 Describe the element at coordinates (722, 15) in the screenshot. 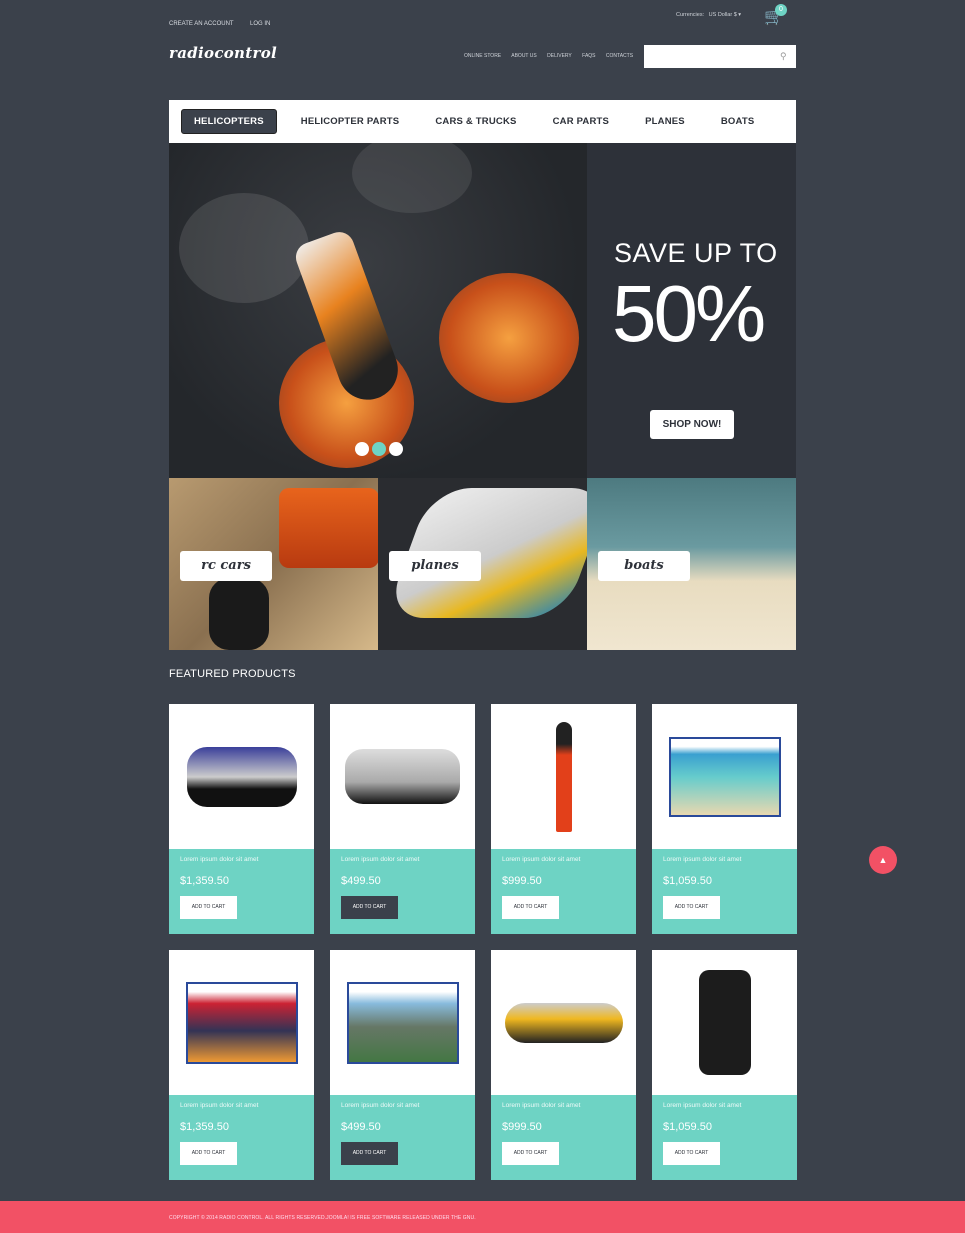

I see `currency-value: US Dollar $` at that location.